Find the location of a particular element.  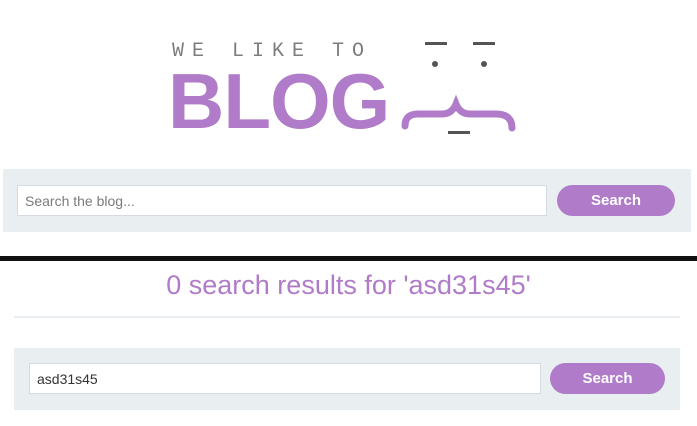

results-search-button: Search is located at coordinates (607, 378).